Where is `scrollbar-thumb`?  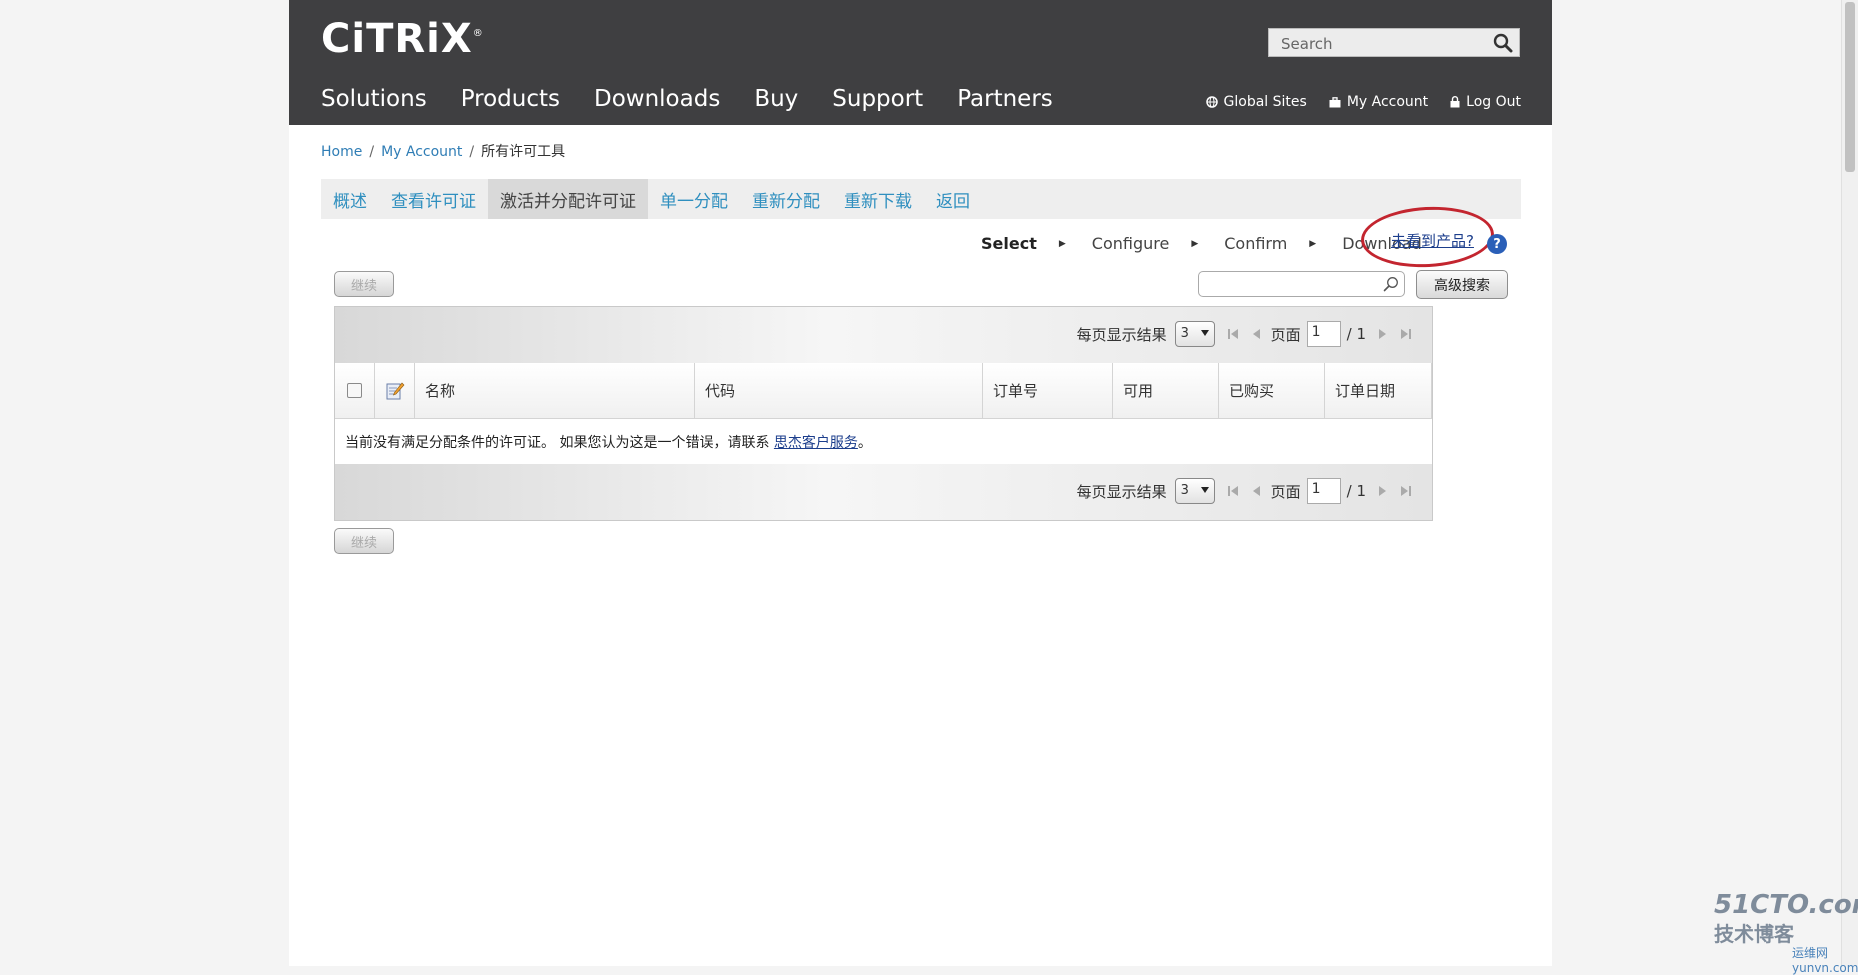
scrollbar-thumb is located at coordinates (1850, 87).